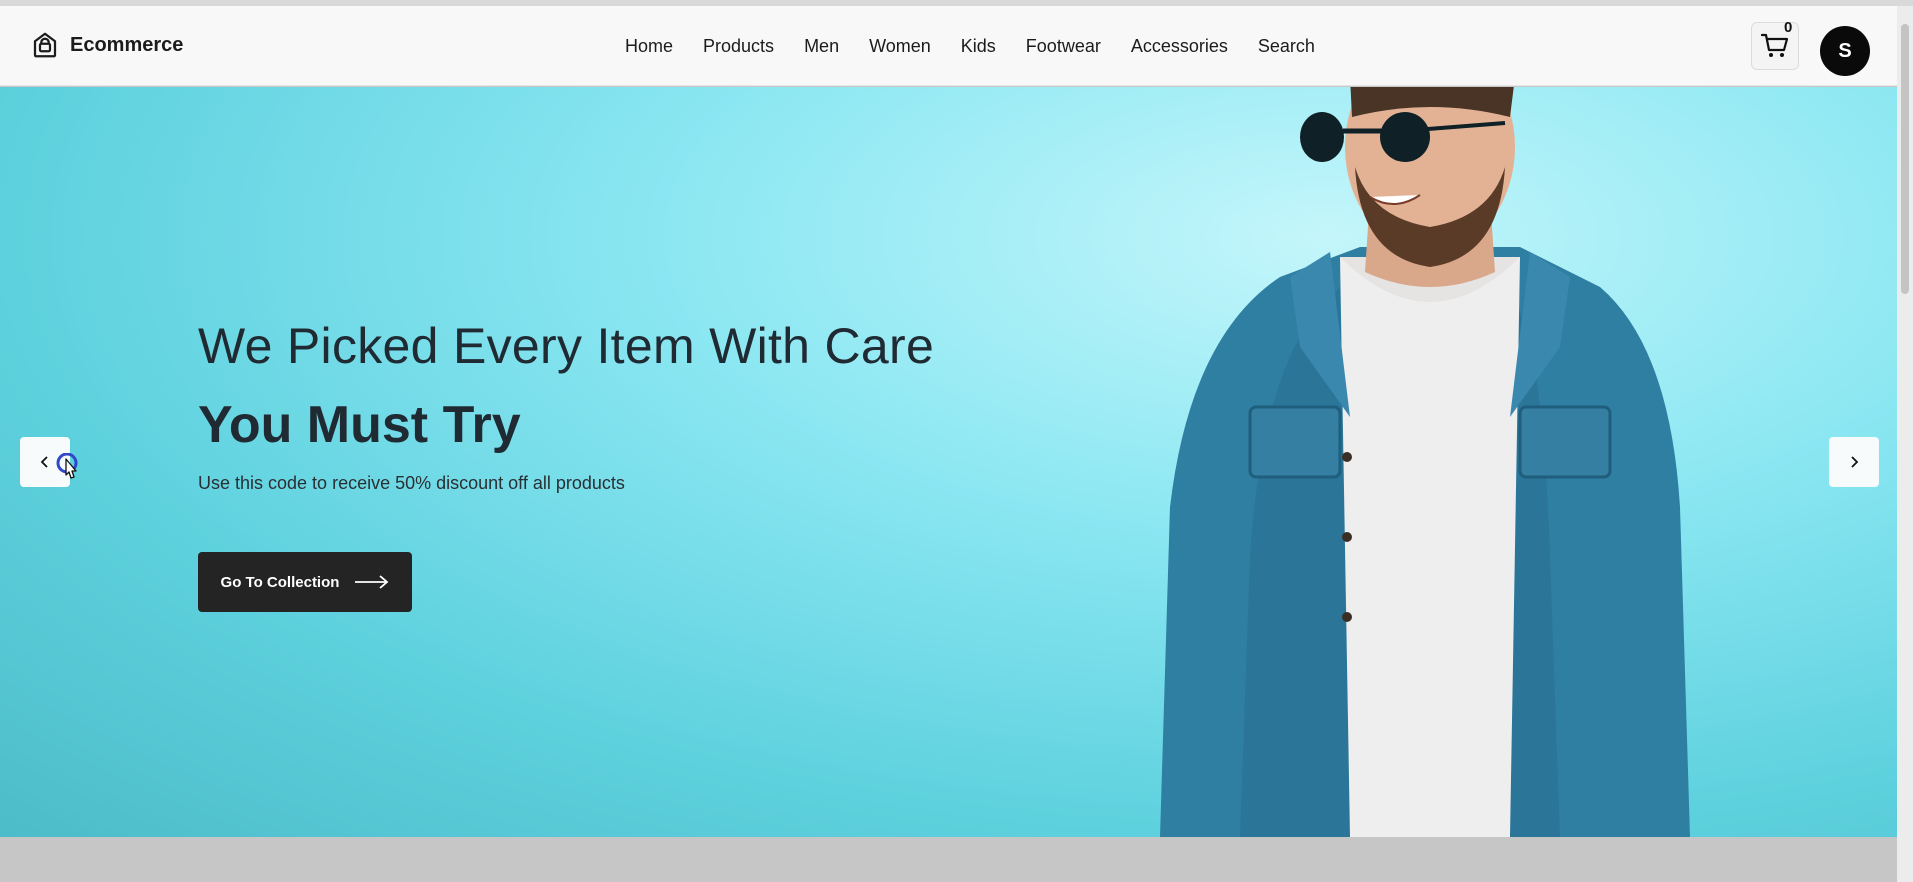 This screenshot has width=1913, height=882. I want to click on page-scrollbar, so click(1905, 444).